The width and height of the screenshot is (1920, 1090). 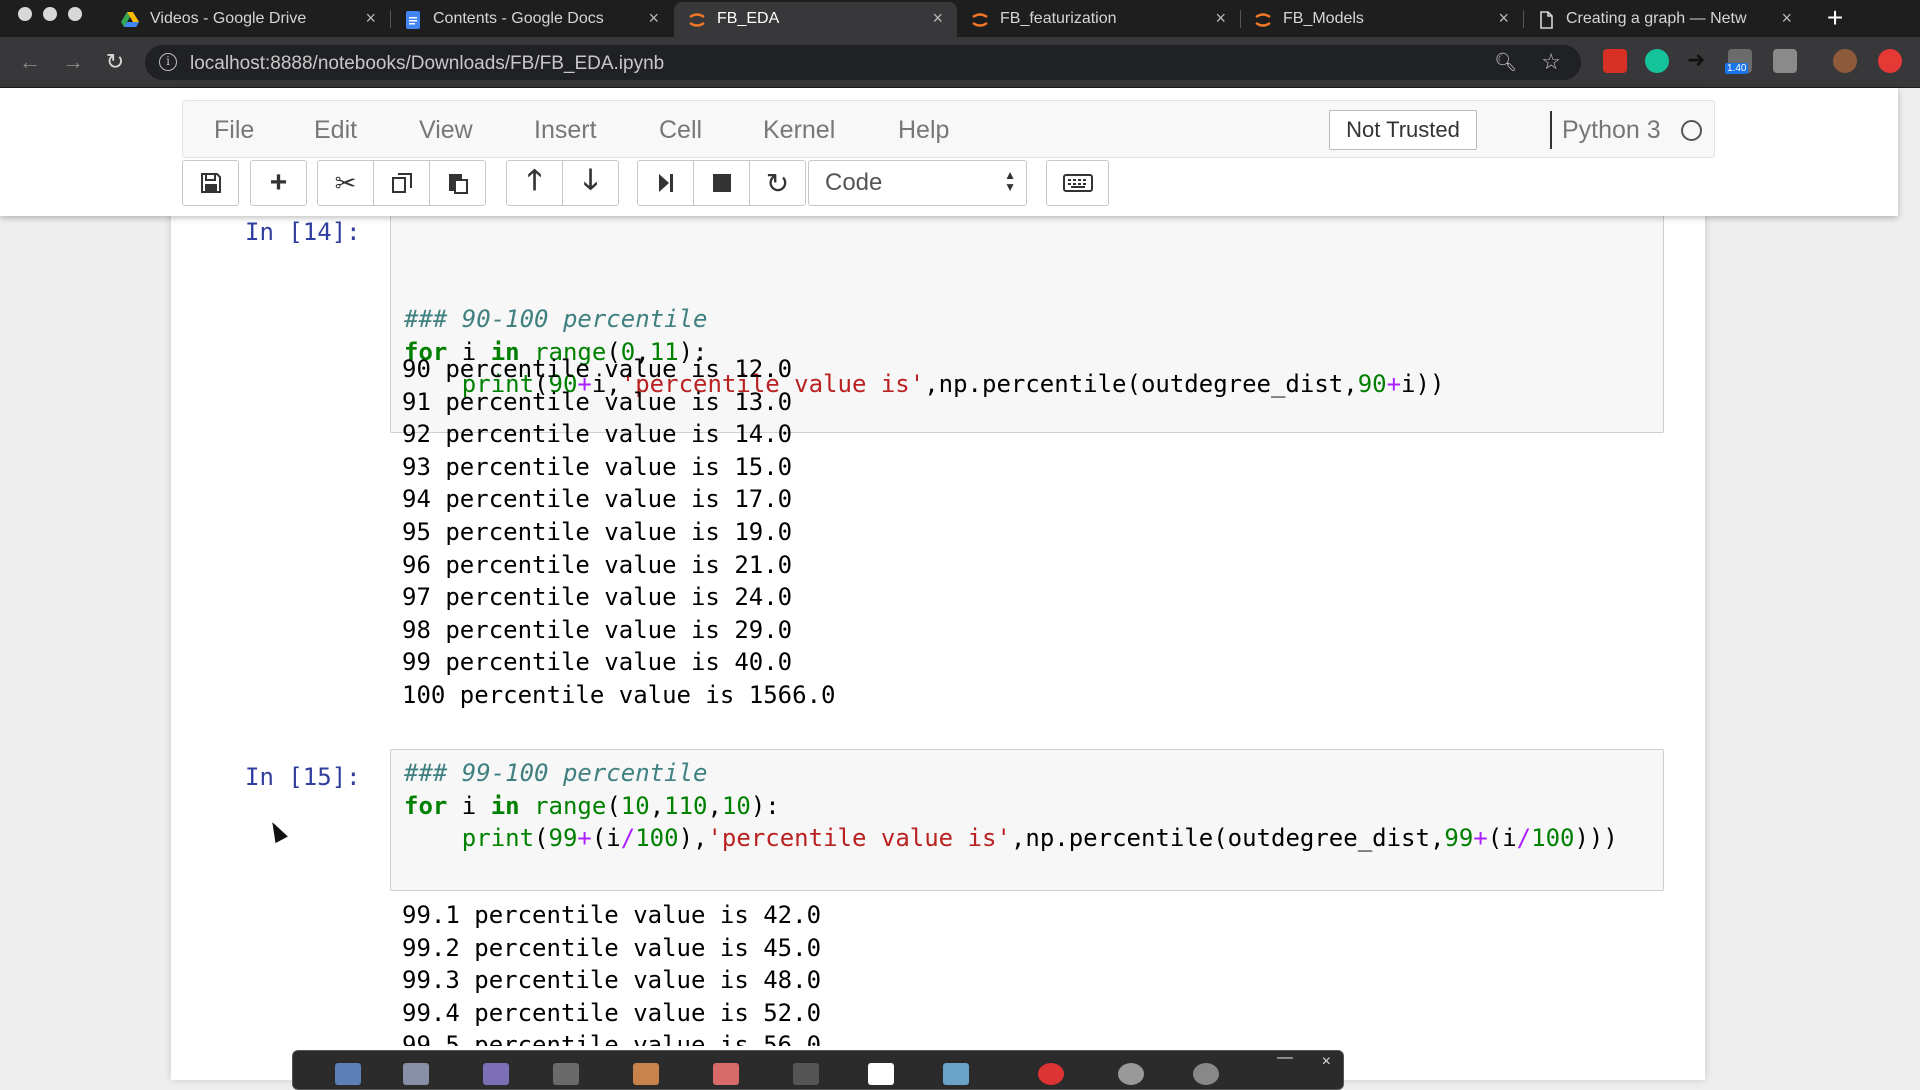 What do you see at coordinates (30, 62) in the screenshot?
I see `back-arrow-icon: ←` at bounding box center [30, 62].